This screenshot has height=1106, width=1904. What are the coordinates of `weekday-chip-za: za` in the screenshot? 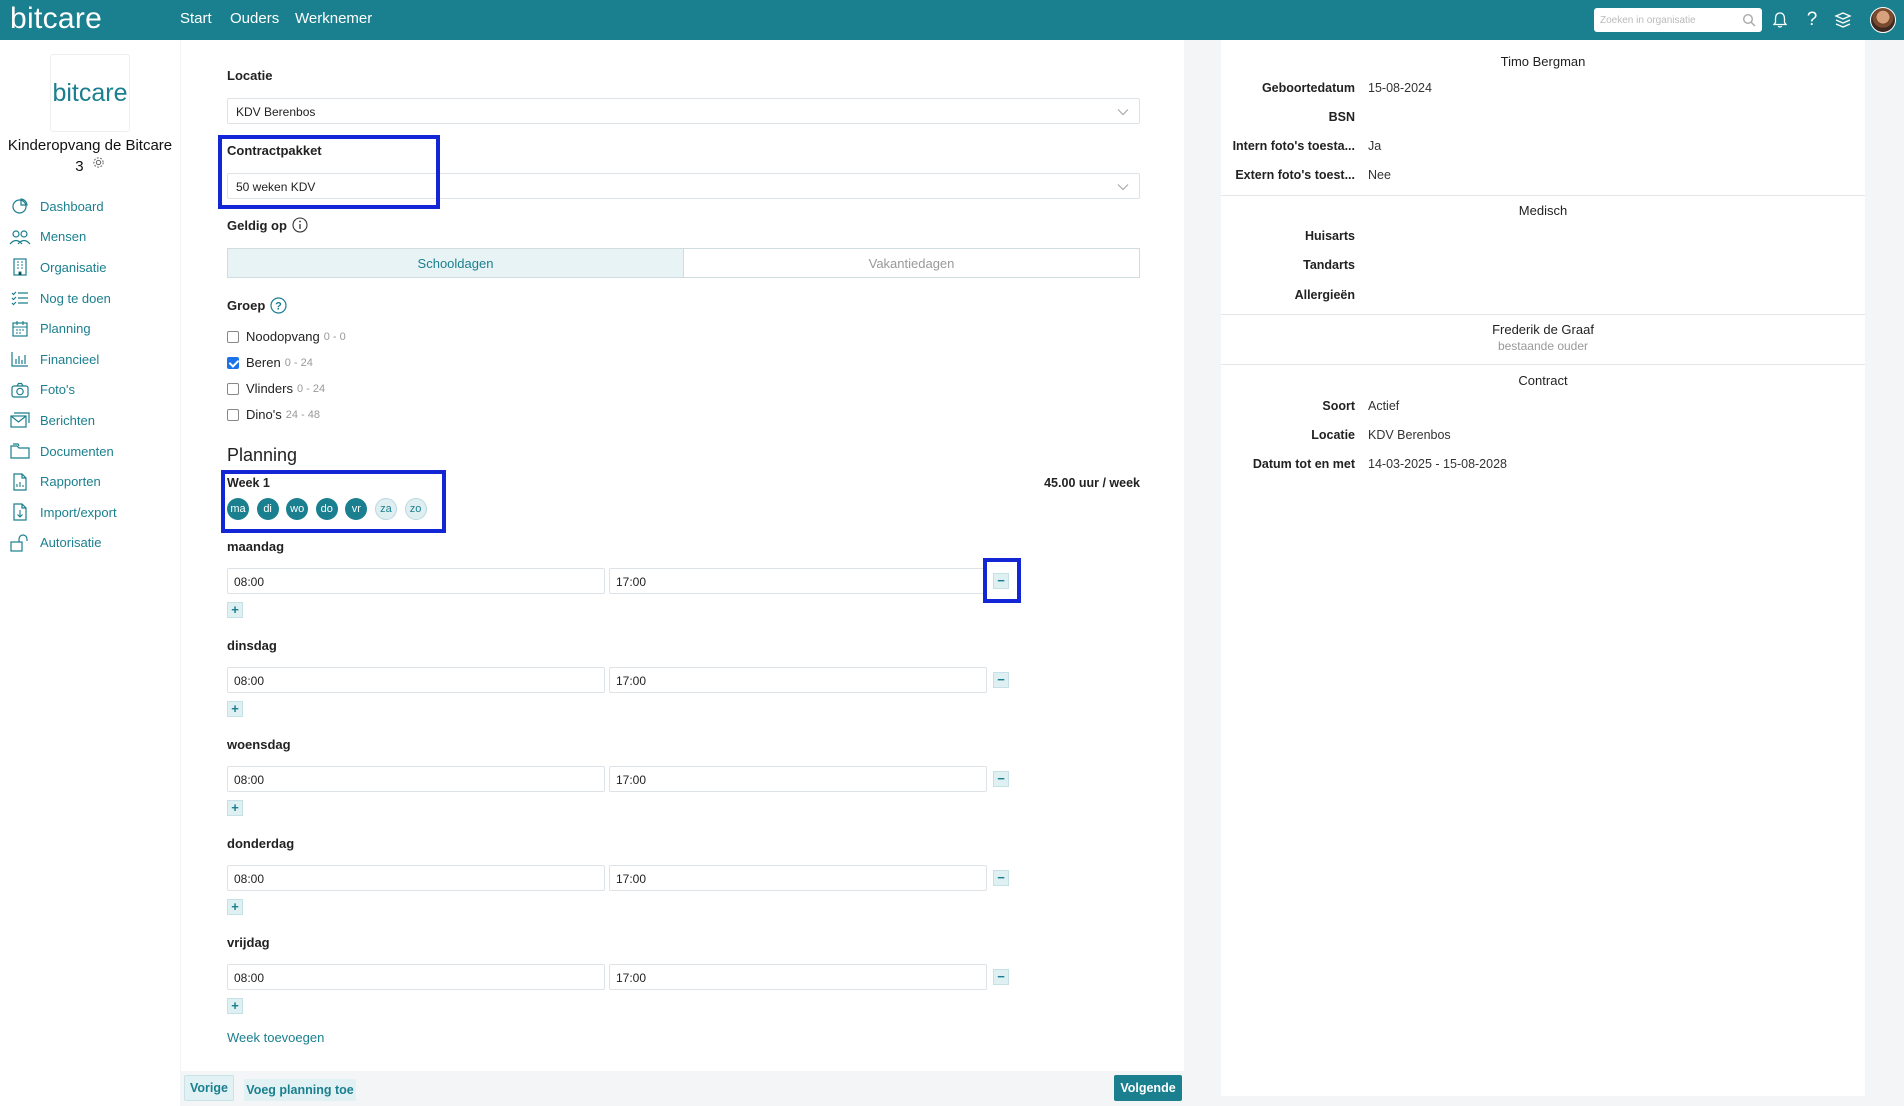 It's located at (385, 509).